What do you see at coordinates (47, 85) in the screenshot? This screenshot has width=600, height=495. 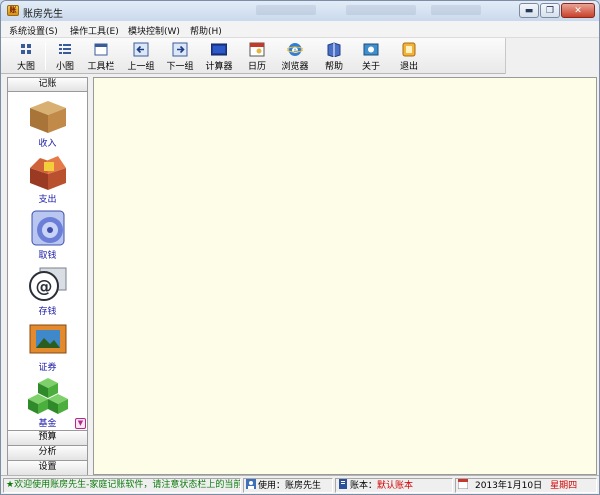 I see `sidebar-group-bookkeeping: 记账` at bounding box center [47, 85].